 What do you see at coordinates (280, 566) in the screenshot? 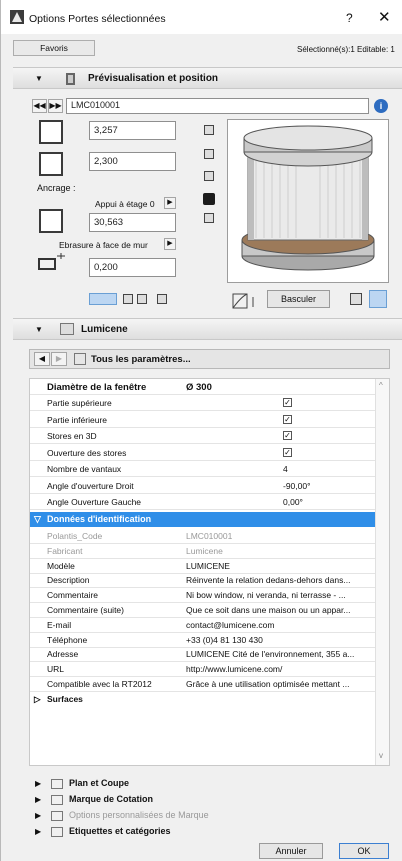
I see `param-value: LUMICENE` at bounding box center [280, 566].